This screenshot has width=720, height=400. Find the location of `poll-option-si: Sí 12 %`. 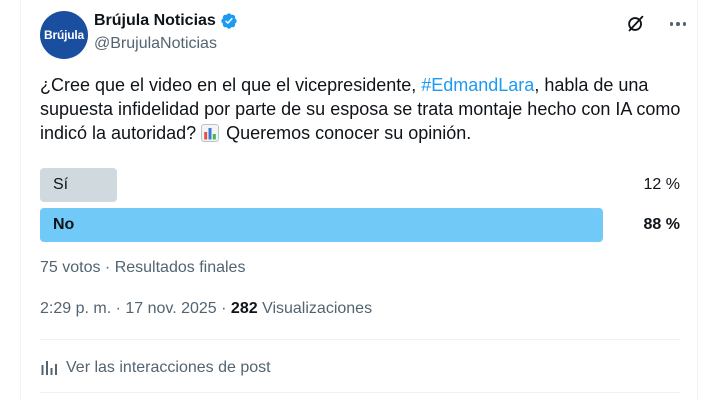

poll-option-si: Sí 12 % is located at coordinates (360, 185).